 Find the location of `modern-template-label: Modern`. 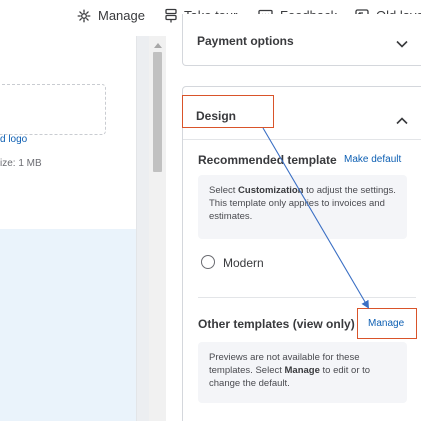

modern-template-label: Modern is located at coordinates (243, 263).